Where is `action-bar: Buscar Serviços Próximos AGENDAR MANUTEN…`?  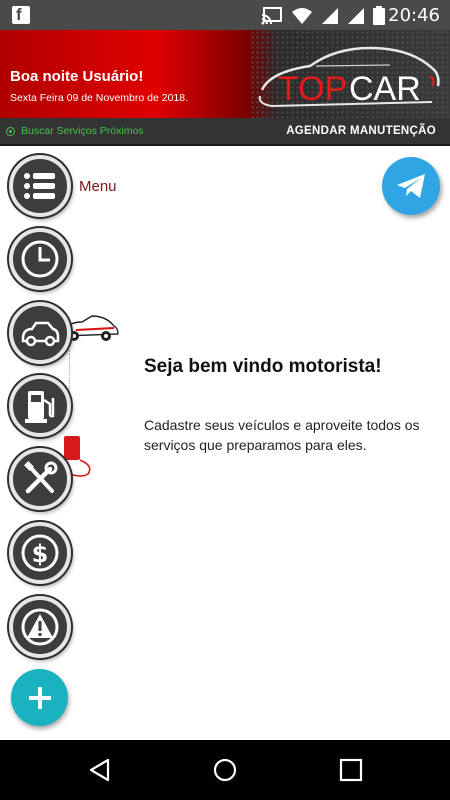
action-bar: Buscar Serviços Próximos AGENDAR MANUTEN… is located at coordinates (225, 132).